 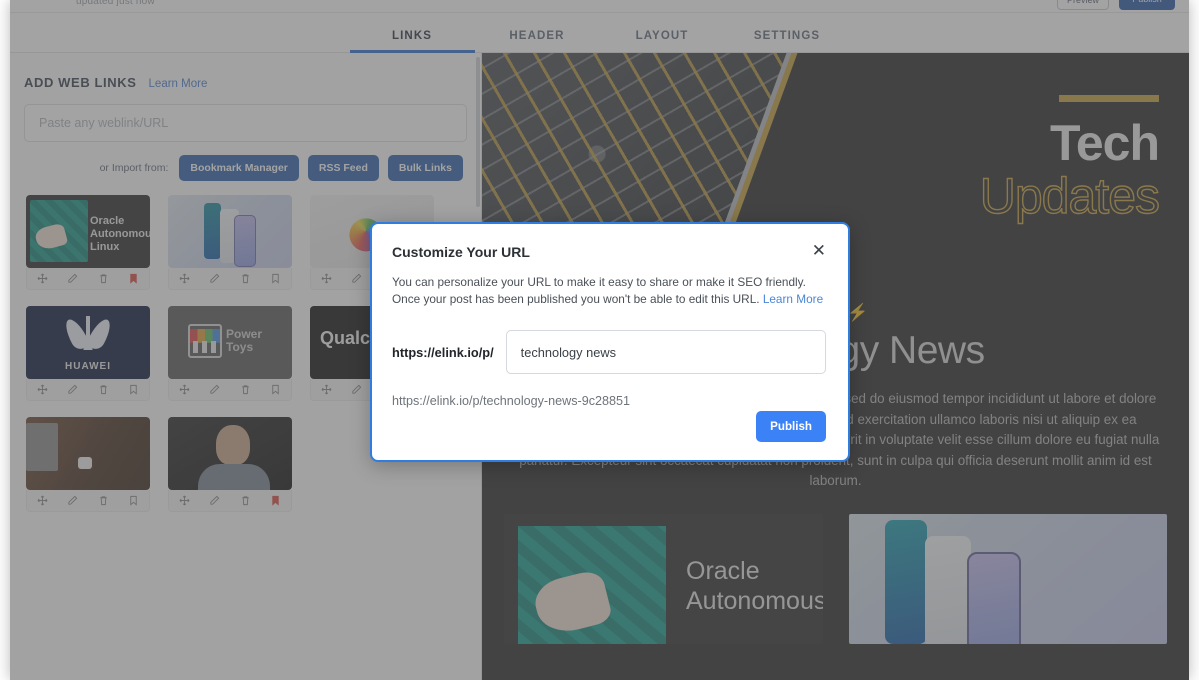 I want to click on publish-button: Publish, so click(x=791, y=426).